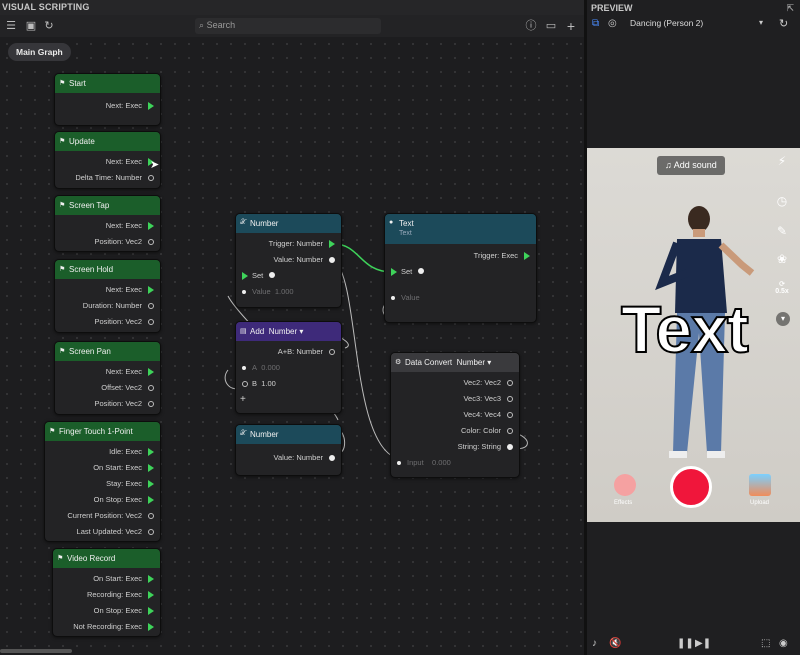  What do you see at coordinates (594, 643) in the screenshot?
I see `tiktok-icon: ♪` at bounding box center [594, 643].